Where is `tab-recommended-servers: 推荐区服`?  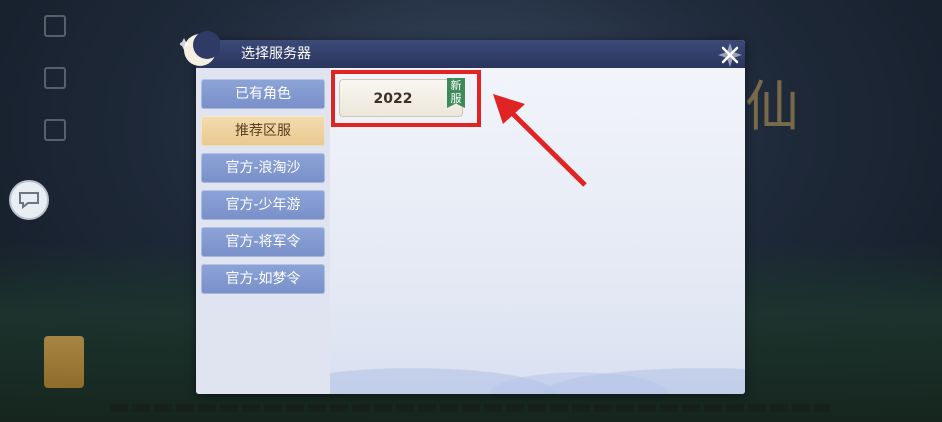 tab-recommended-servers: 推荐区服 is located at coordinates (263, 131).